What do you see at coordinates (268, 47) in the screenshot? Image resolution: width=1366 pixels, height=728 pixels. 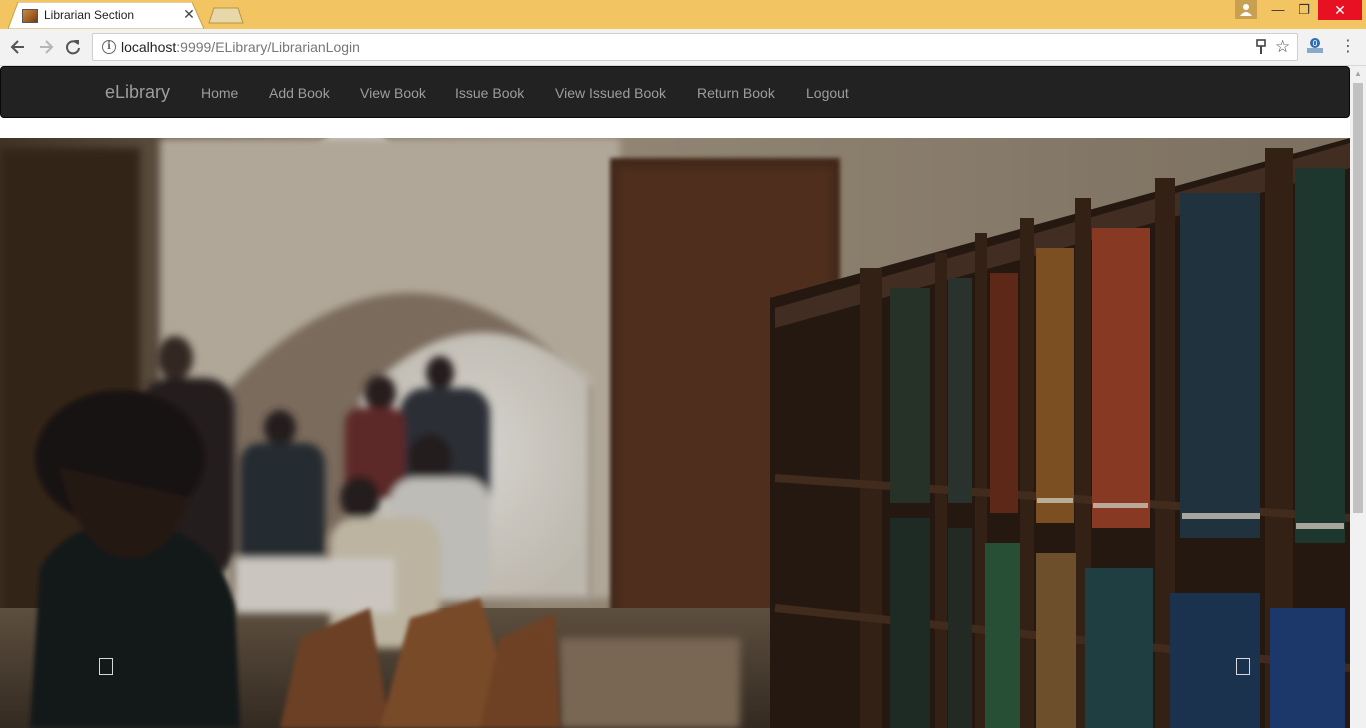 I see `url-path: :9999/ELibrary/LibrarianLogin` at bounding box center [268, 47].